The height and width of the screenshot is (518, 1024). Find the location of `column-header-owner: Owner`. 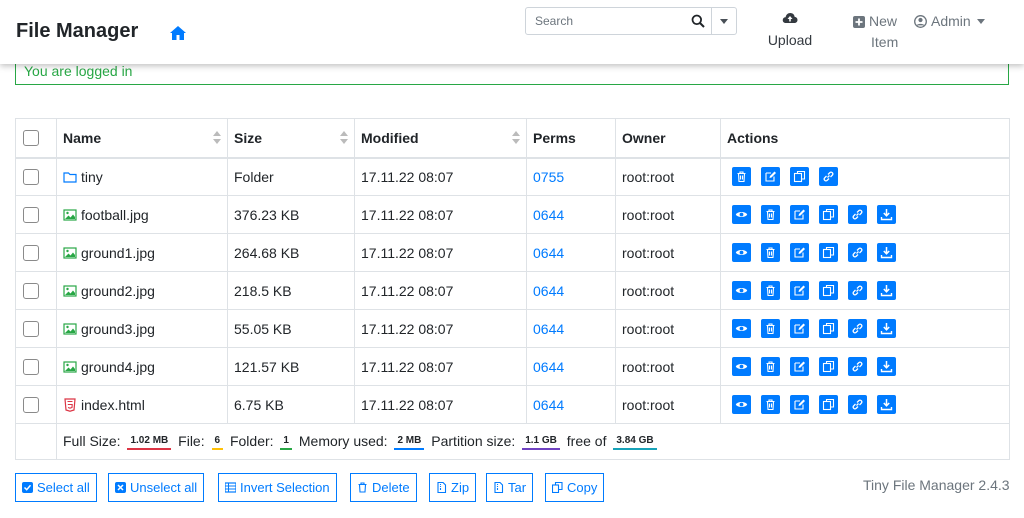

column-header-owner: Owner is located at coordinates (668, 138).